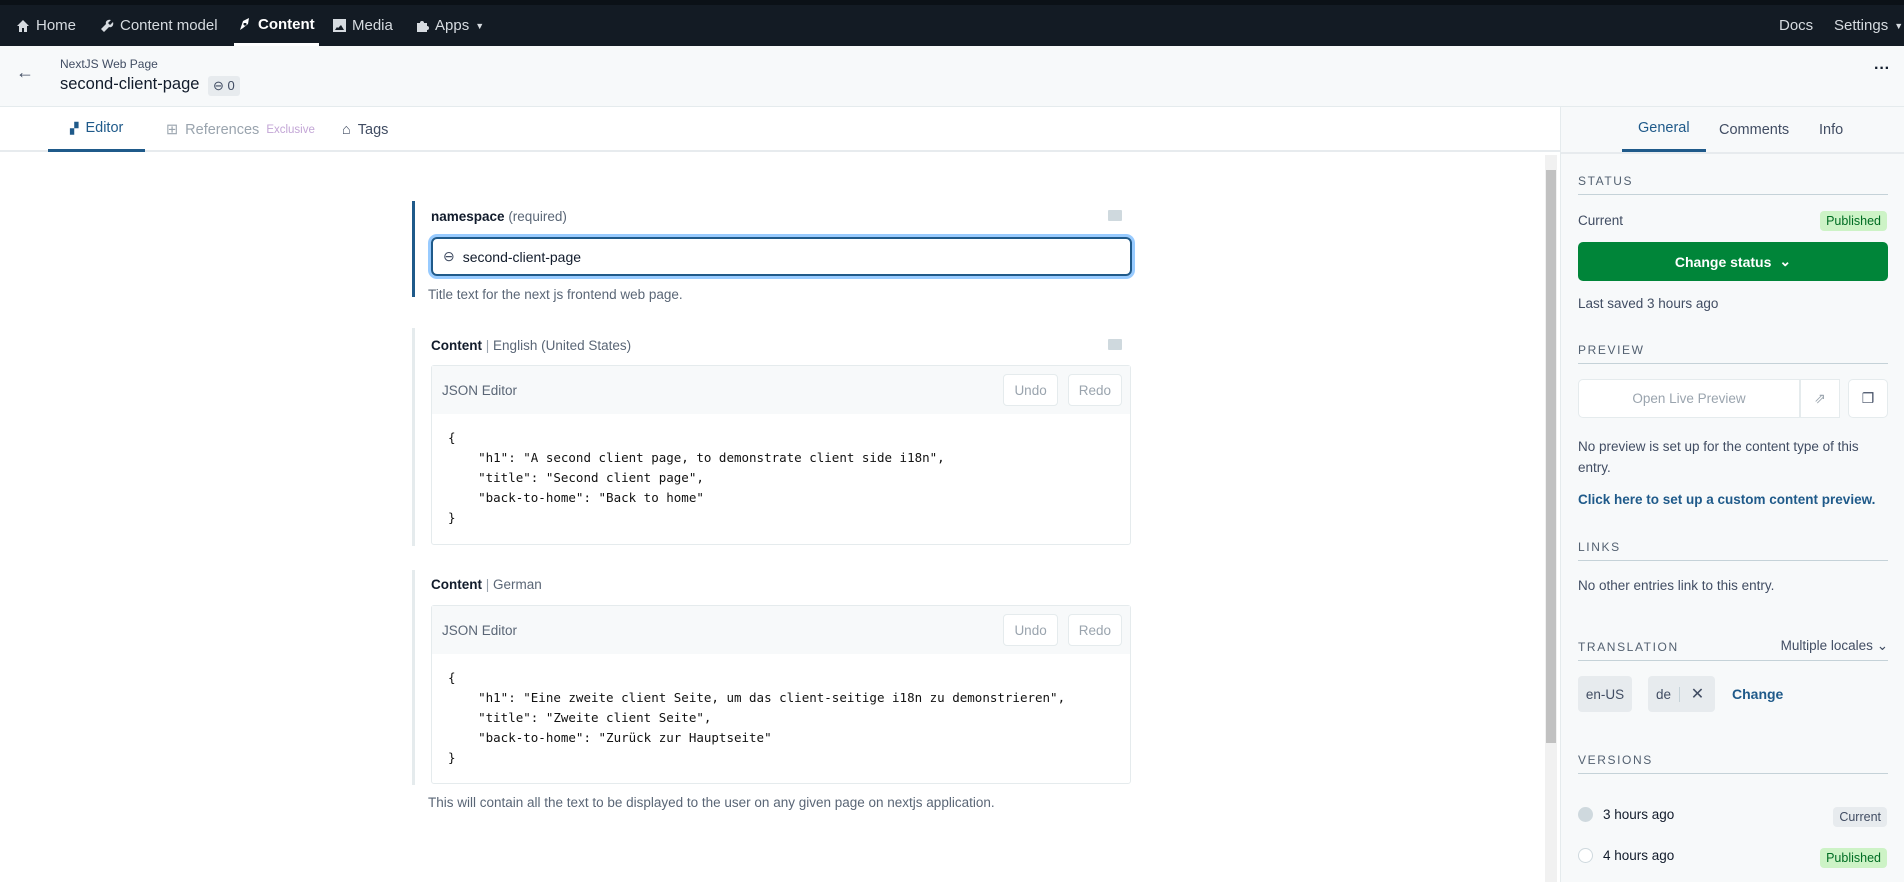 The image size is (1904, 882). I want to click on editor-icon: ▞, so click(74, 128).